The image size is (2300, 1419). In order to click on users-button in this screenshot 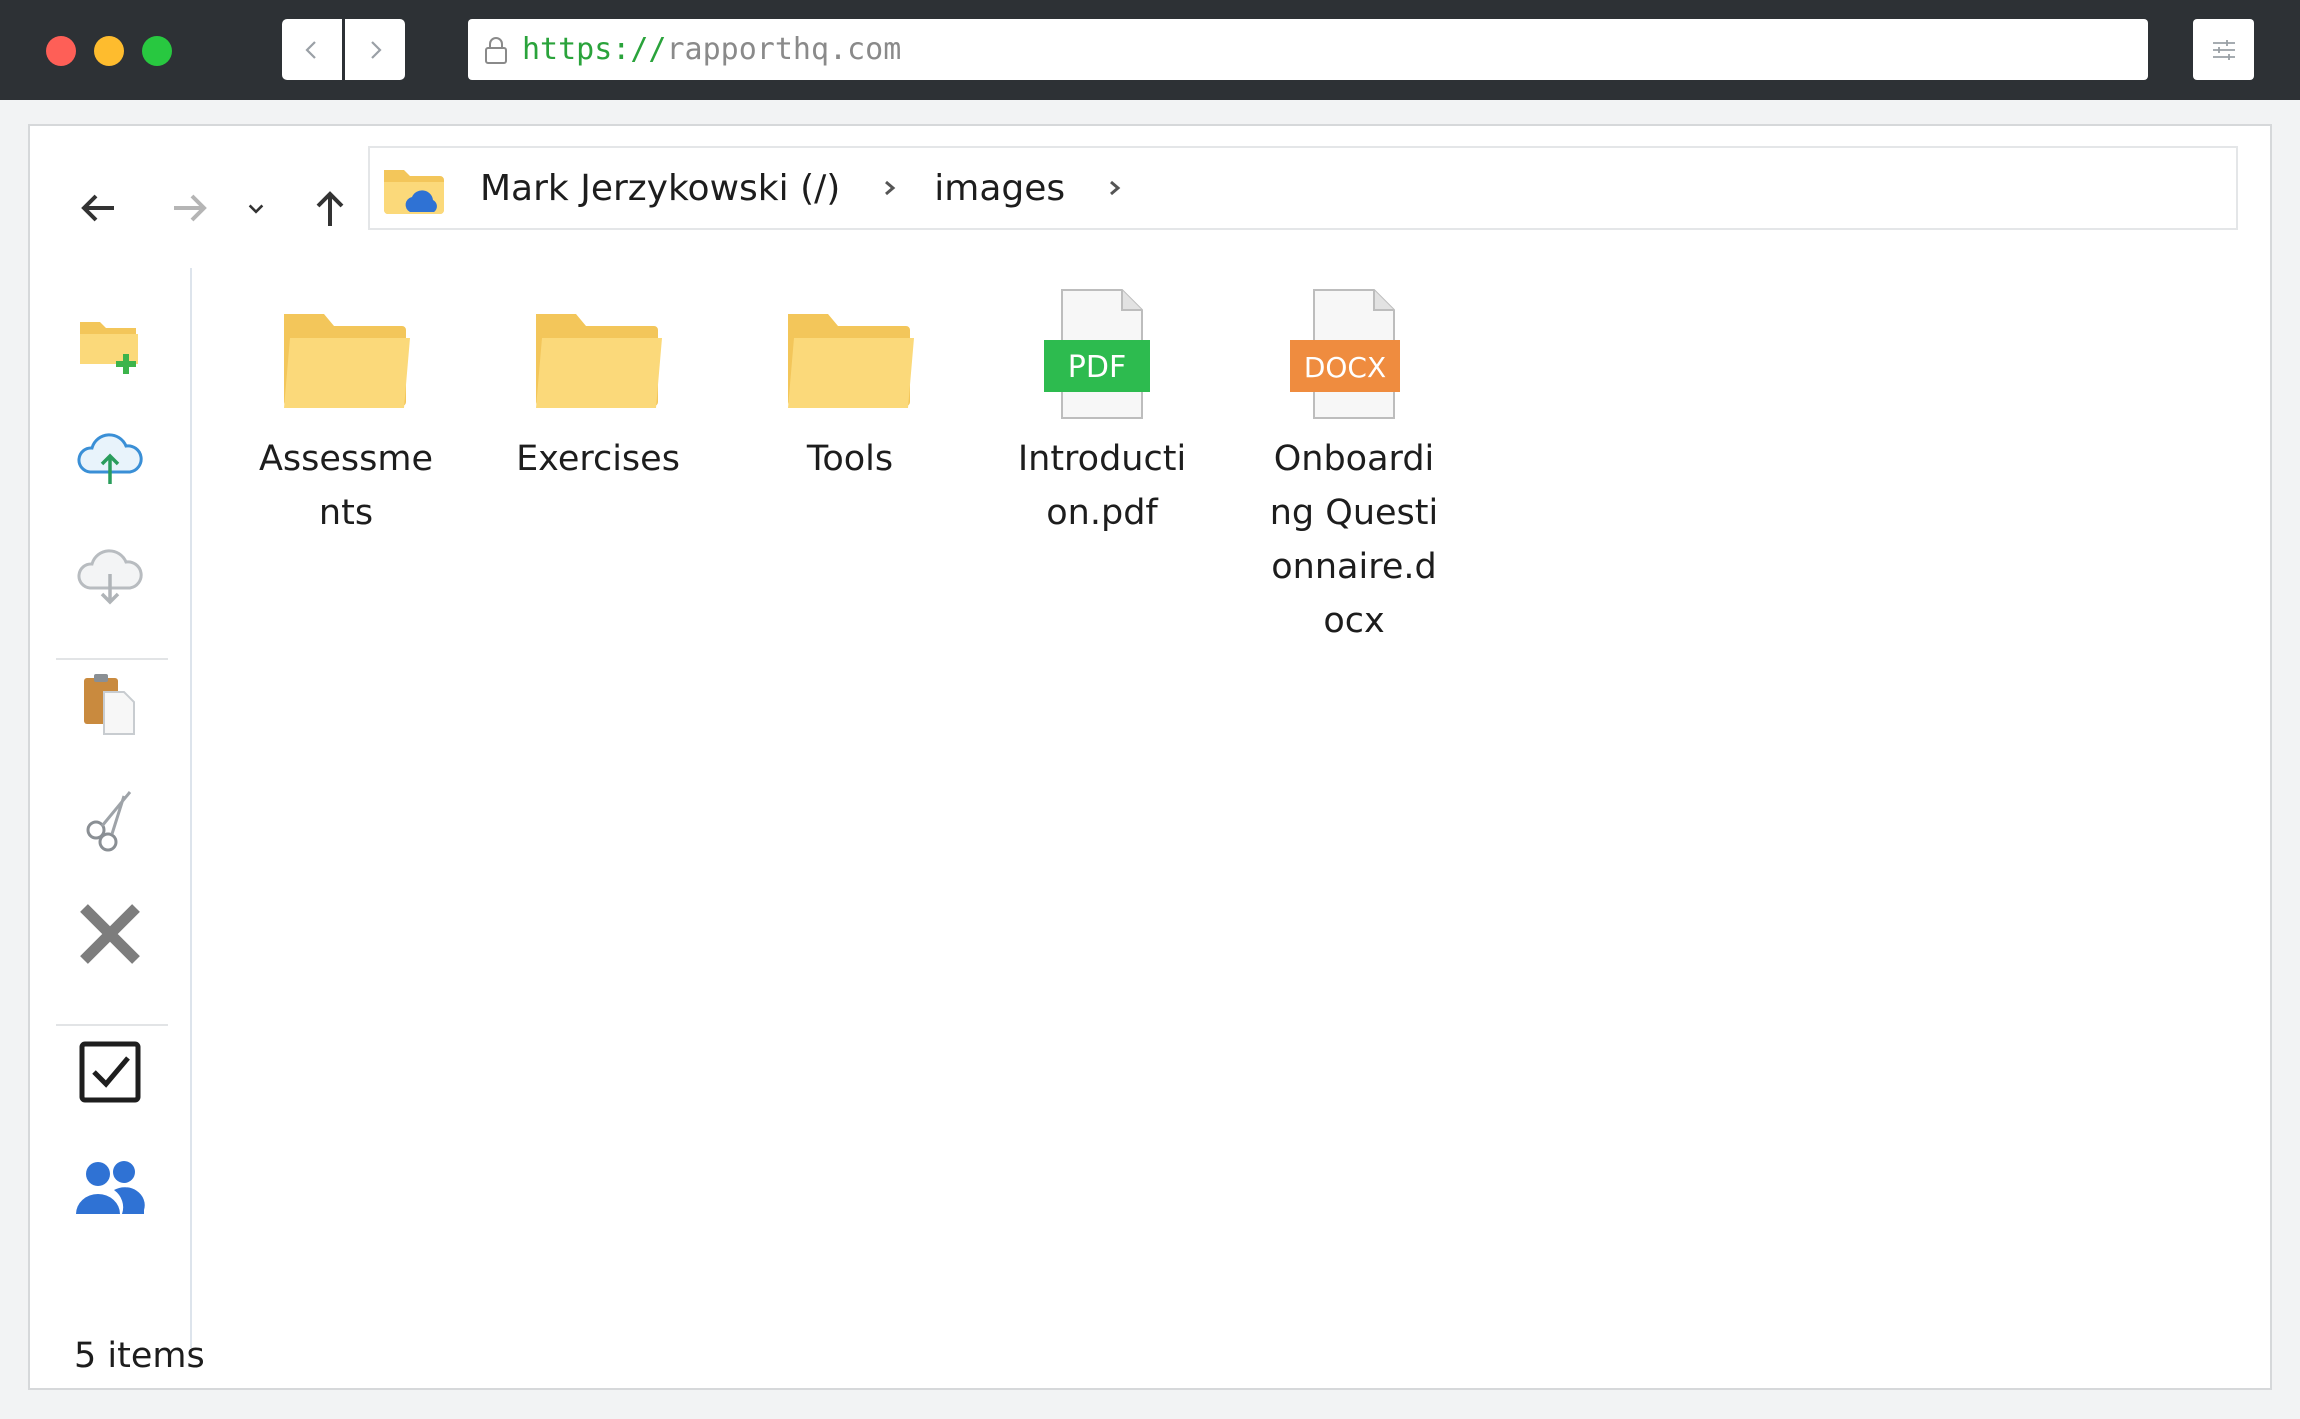, I will do `click(110, 1186)`.